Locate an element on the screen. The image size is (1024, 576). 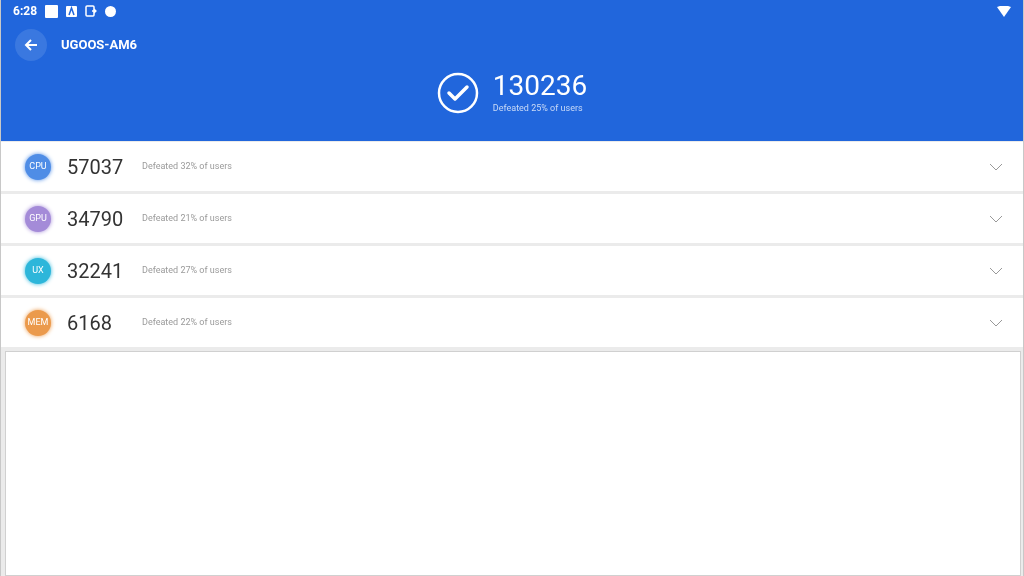
result-row: GPU 34790 Defeated 21% of users is located at coordinates (512, 218).